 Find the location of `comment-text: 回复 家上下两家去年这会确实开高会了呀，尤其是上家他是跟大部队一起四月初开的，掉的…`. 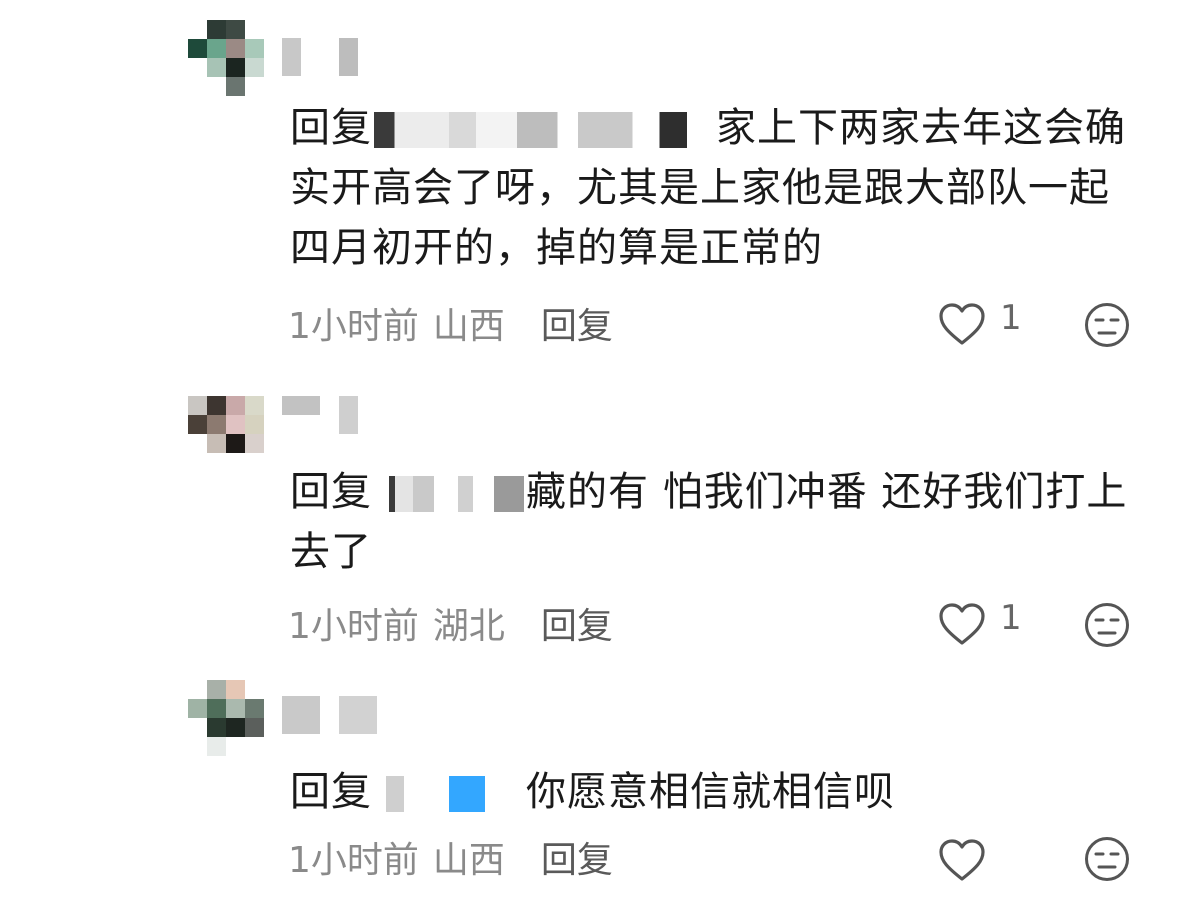

comment-text: 回复 家上下两家去年这会确实开高会了呀，尤其是上家他是跟大部队一起四月初开的，掉的… is located at coordinates (710, 188).